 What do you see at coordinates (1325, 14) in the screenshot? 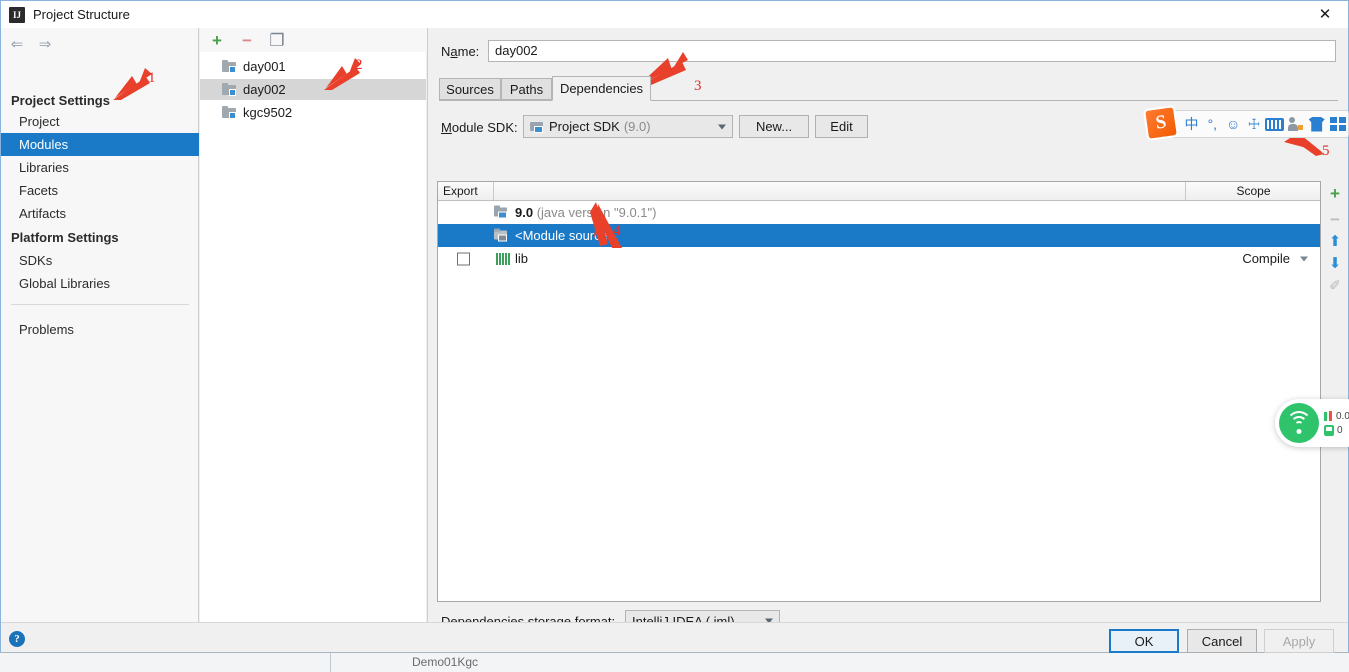
I see `close-icon: ✕` at bounding box center [1325, 14].